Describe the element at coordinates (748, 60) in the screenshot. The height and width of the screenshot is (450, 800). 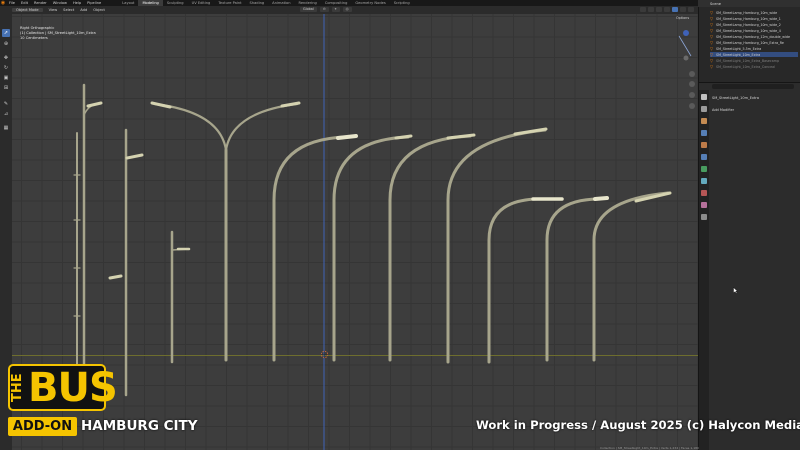
I see `outliner-item-label: SM_StreetLight_10m_Extra_Basecamp` at that location.